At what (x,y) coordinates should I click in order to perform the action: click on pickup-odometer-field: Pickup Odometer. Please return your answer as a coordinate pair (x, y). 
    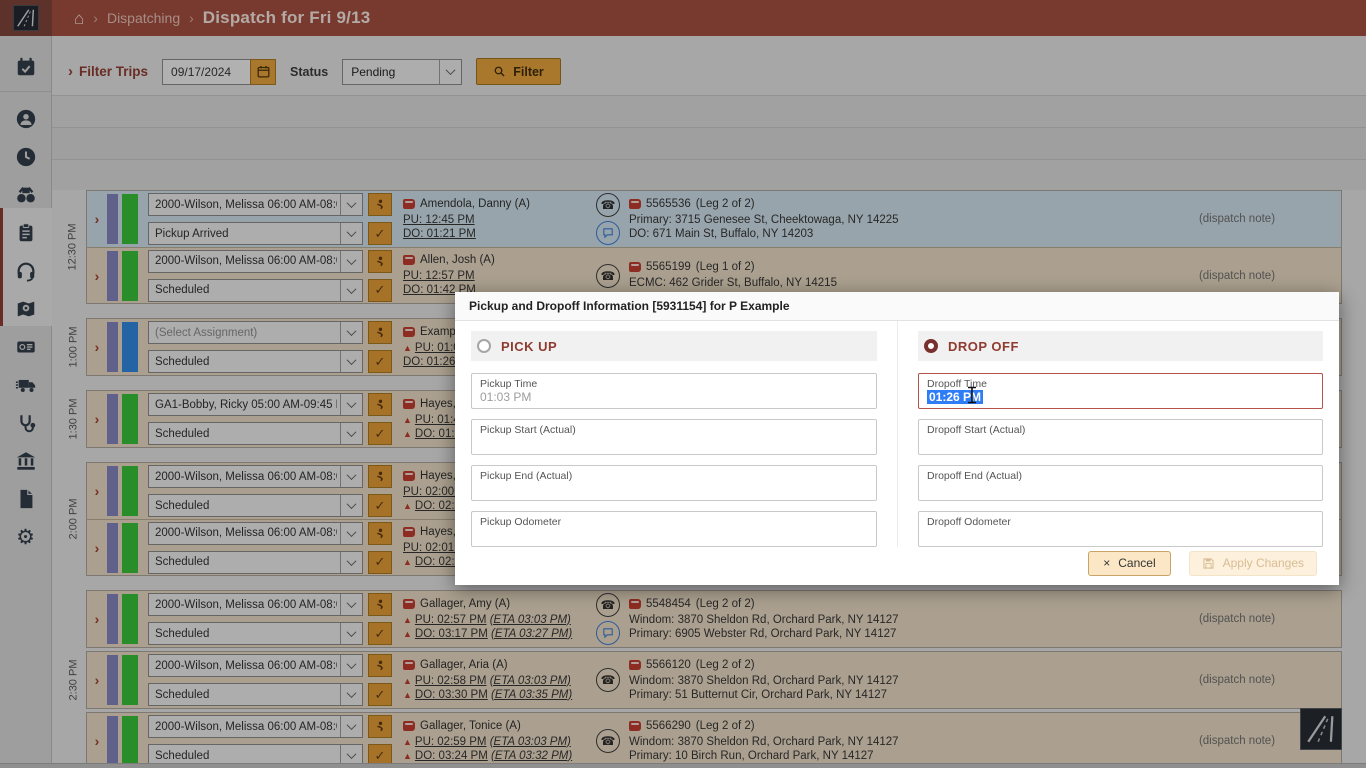
    Looking at the image, I should click on (674, 529).